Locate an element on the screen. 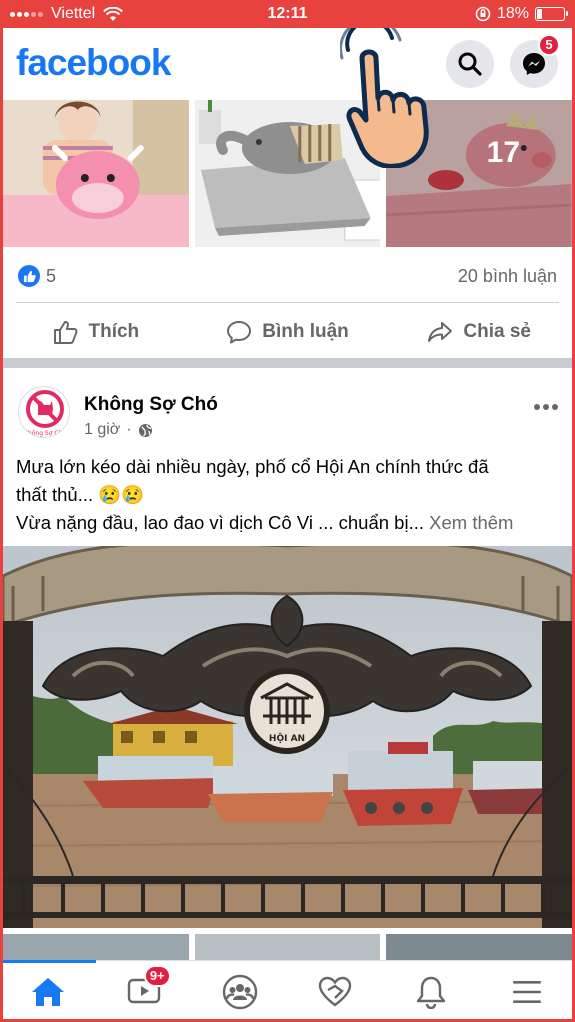 This screenshot has height=1022, width=575. page-name: Không Sợ Chó is located at coordinates (151, 405).